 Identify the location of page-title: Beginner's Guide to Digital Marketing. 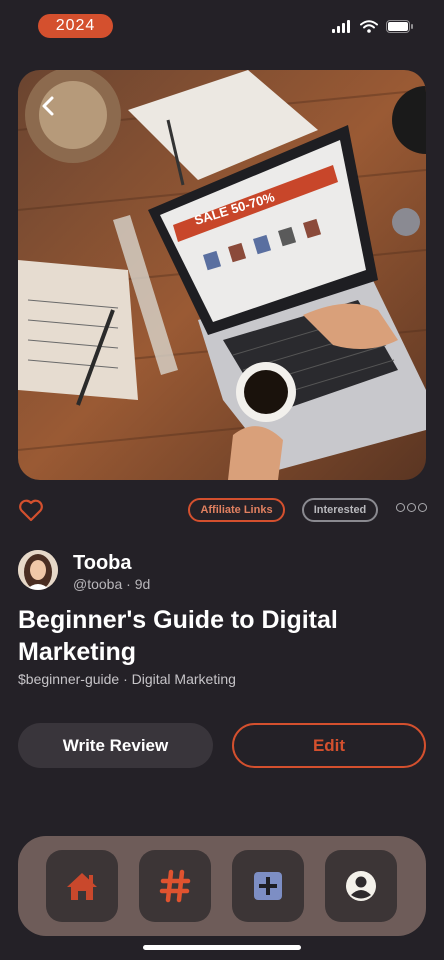
(178, 636).